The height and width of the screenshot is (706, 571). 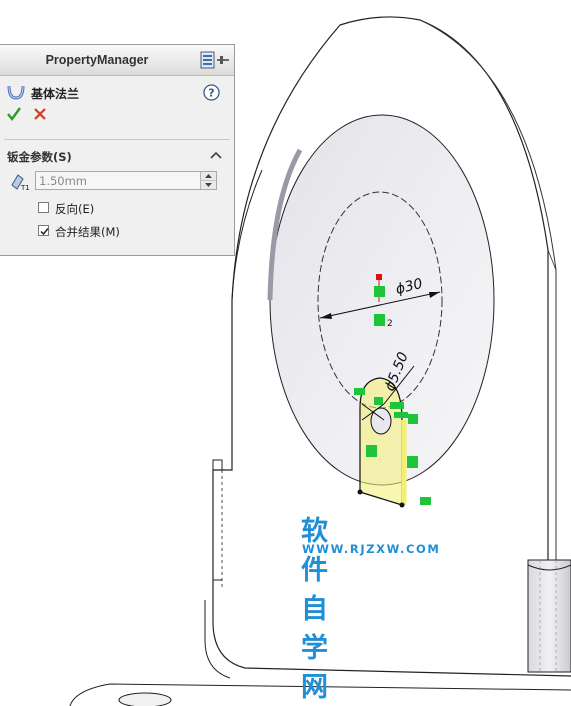 What do you see at coordinates (390, 324) in the screenshot?
I see `relation-count-label: 2` at bounding box center [390, 324].